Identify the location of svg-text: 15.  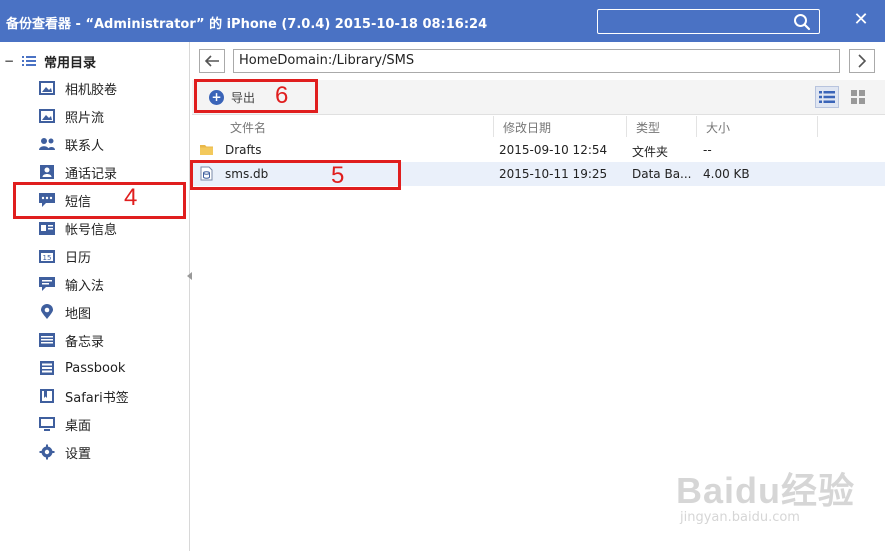
(47, 258).